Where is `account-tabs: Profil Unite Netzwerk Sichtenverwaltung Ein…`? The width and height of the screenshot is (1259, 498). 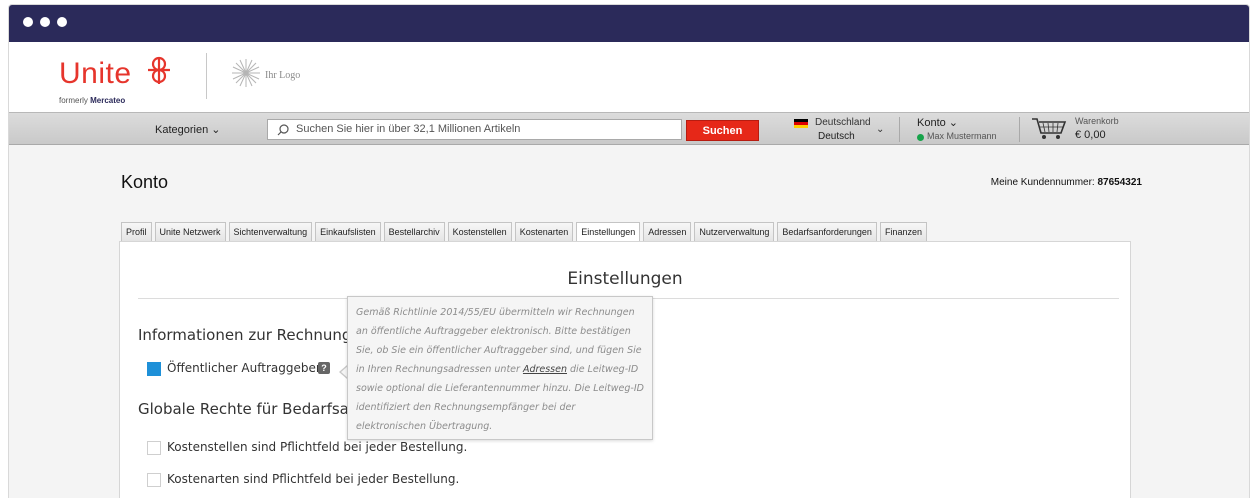 account-tabs: Profil Unite Netzwerk Sichtenverwaltung Ein… is located at coordinates (525, 232).